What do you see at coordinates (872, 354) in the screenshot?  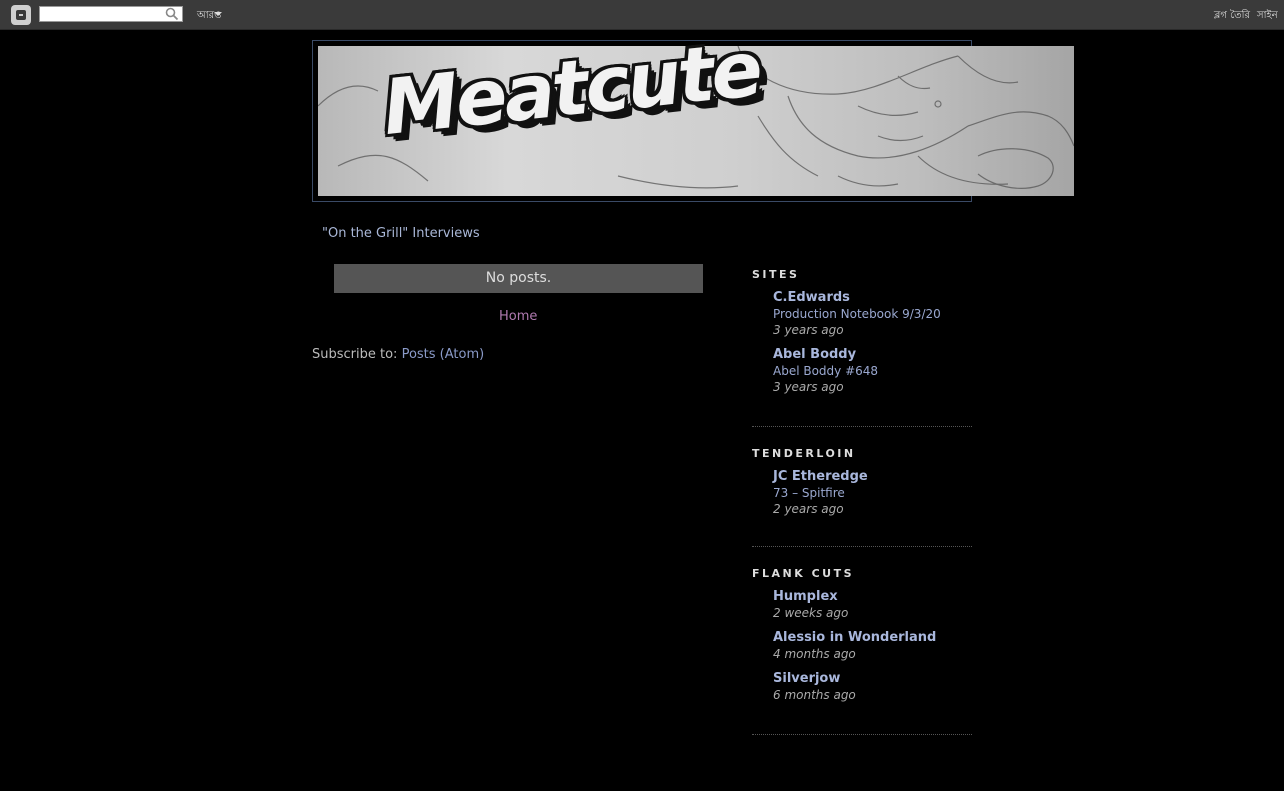 I see `blog-name-link: Abel Boddy` at bounding box center [872, 354].